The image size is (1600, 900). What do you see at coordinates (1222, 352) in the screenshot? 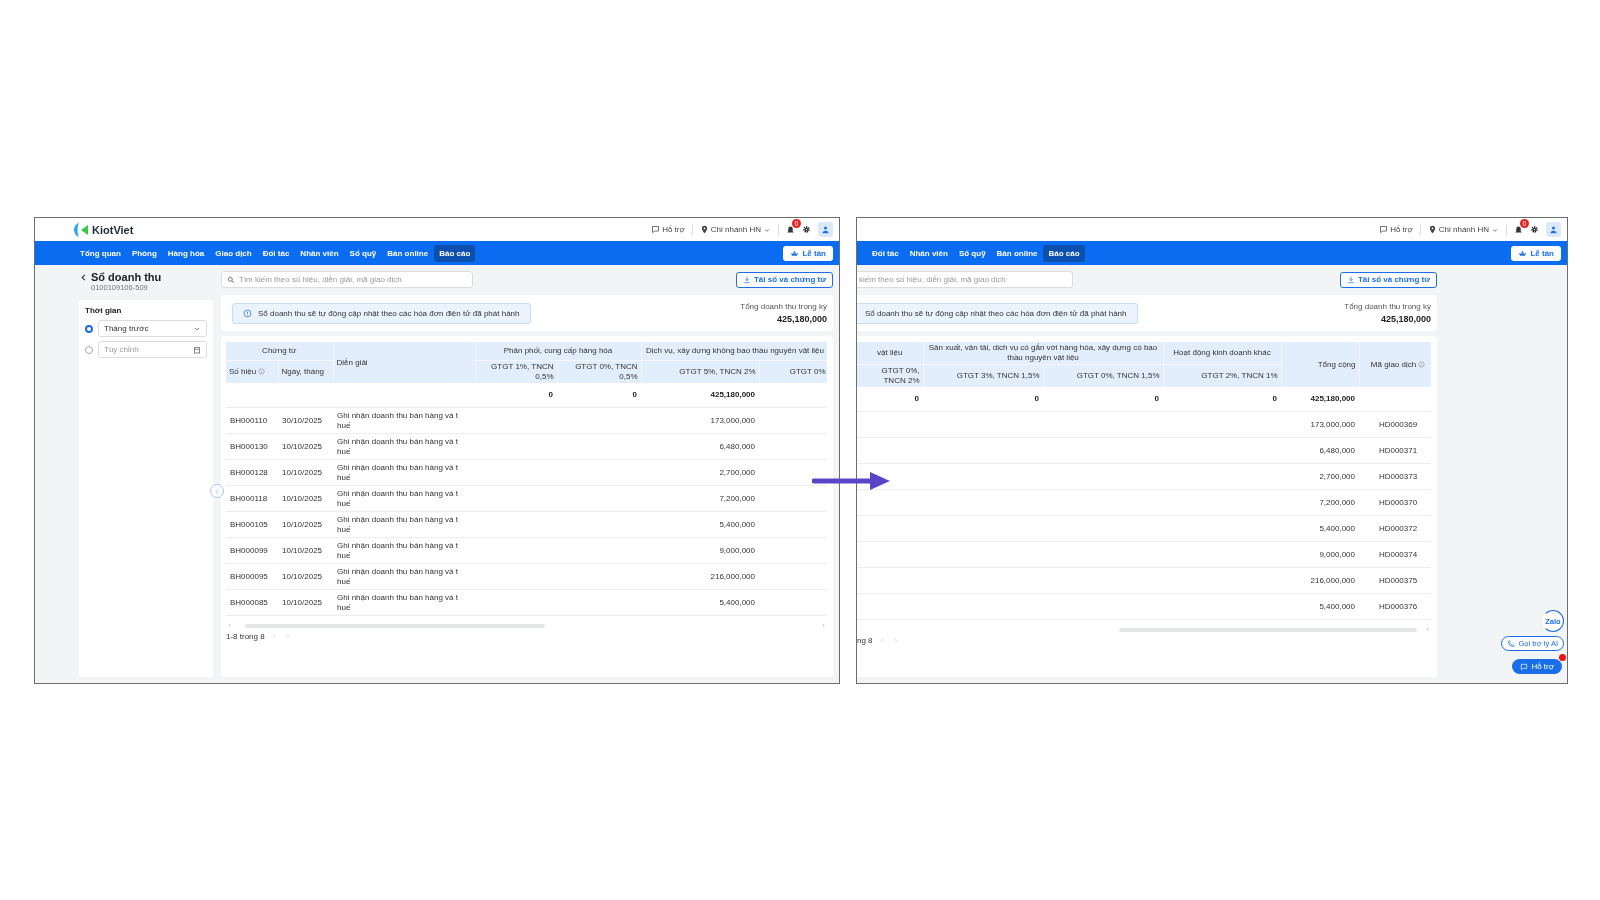
I see `column-group-header: Hoạt động kinh doanh khác` at bounding box center [1222, 352].